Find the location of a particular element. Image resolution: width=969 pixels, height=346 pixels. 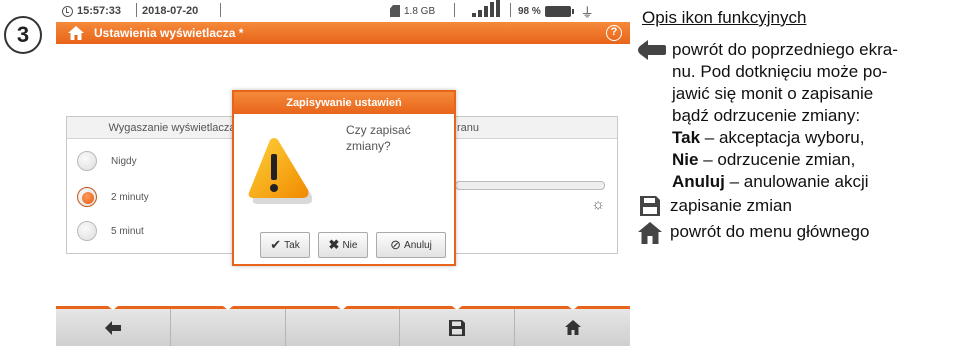

save-button is located at coordinates (458, 326).